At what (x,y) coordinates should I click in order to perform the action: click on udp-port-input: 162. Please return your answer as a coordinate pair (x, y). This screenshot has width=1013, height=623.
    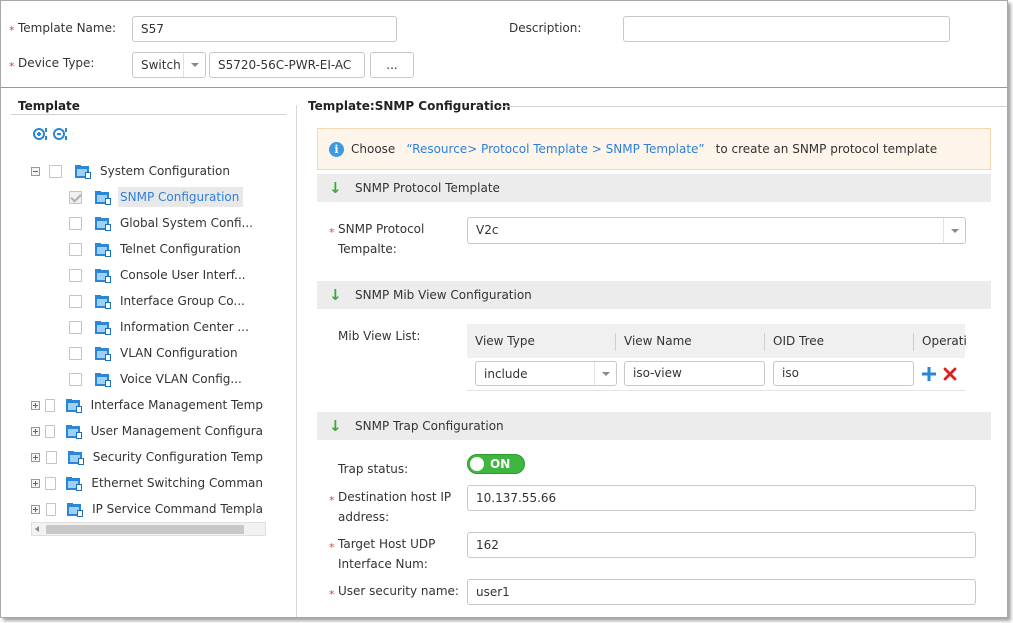
    Looking at the image, I should click on (721, 545).